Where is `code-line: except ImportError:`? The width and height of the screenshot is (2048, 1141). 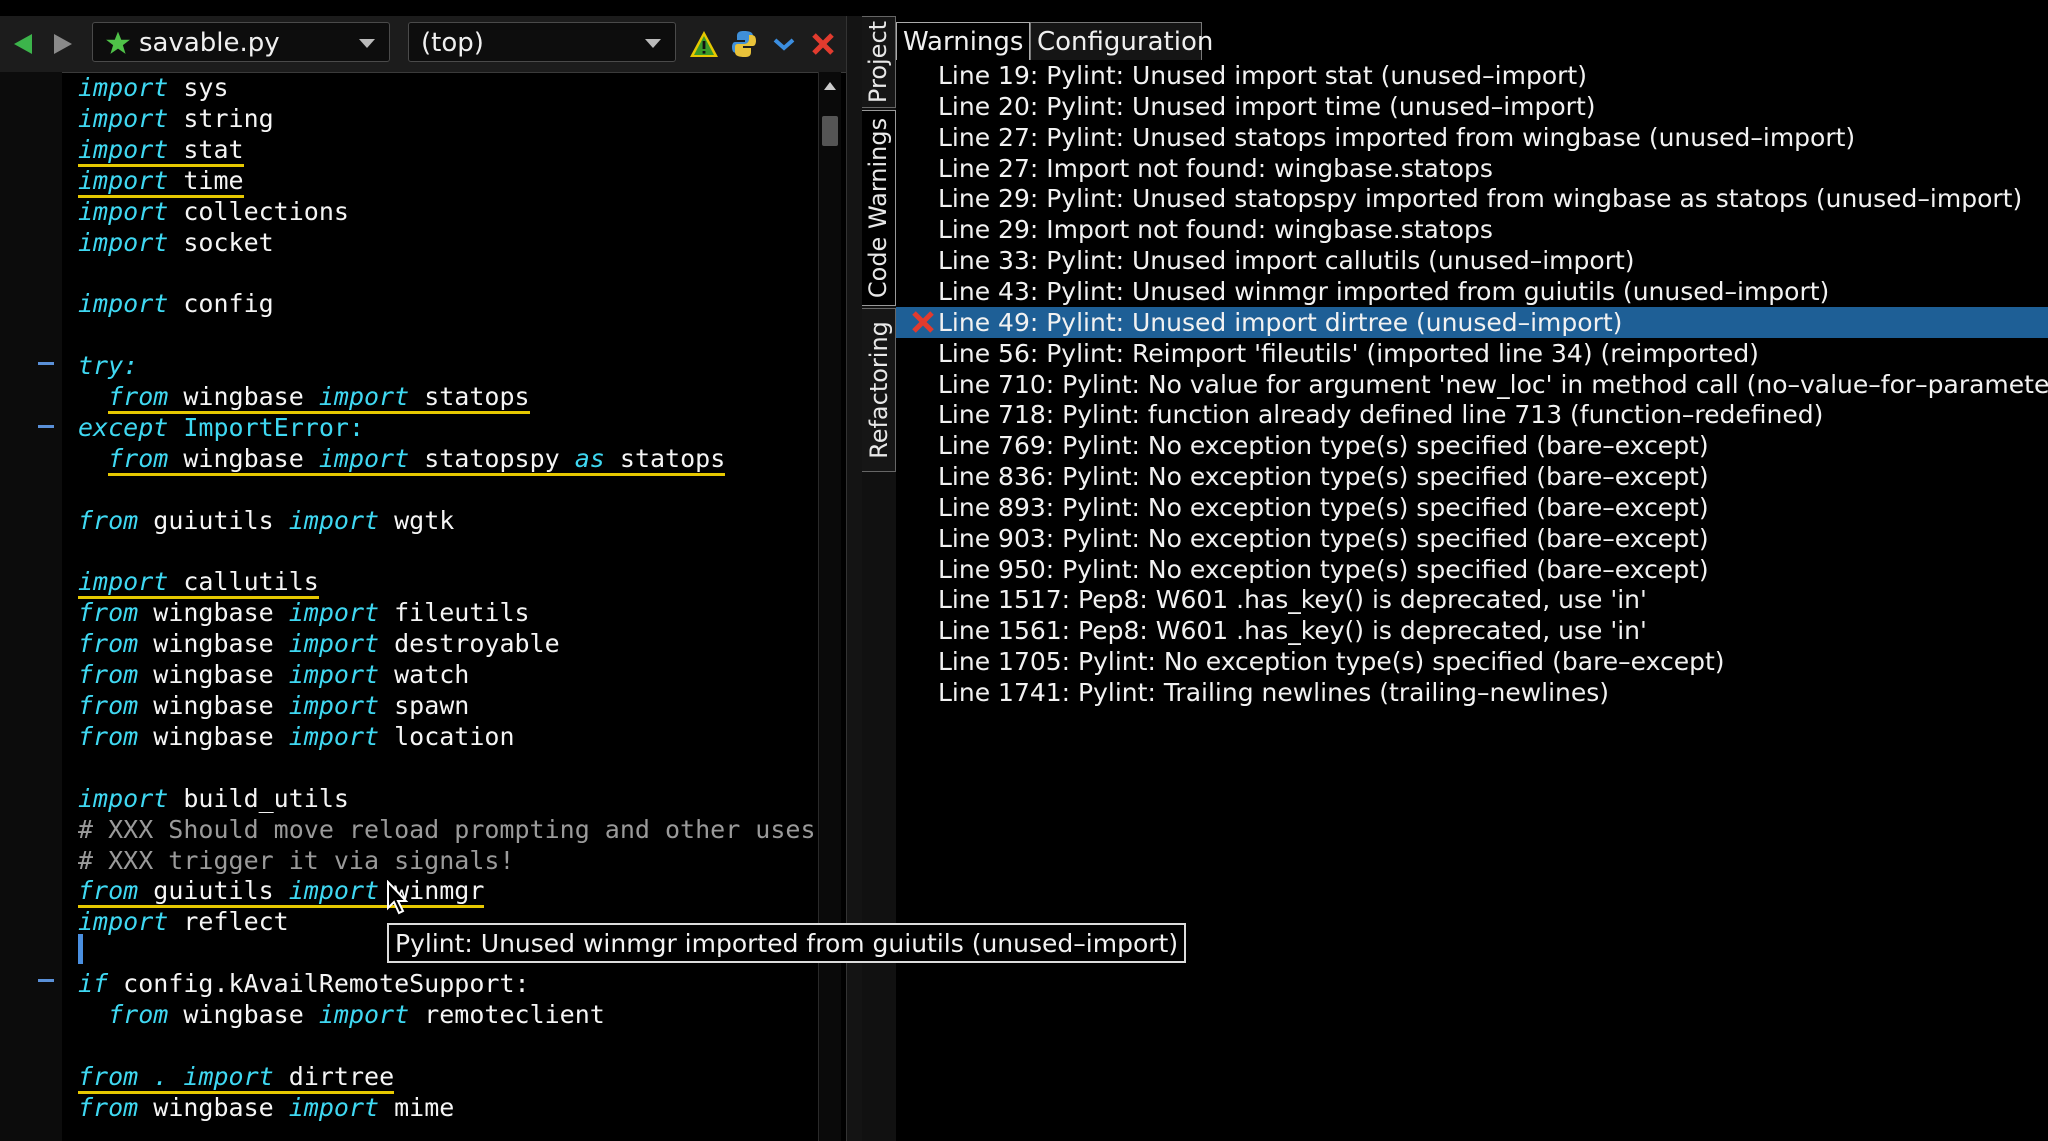
code-line: except ImportError: is located at coordinates (221, 427).